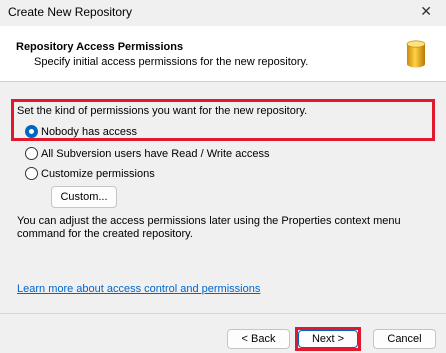  I want to click on footer-divider, so click(223, 313).